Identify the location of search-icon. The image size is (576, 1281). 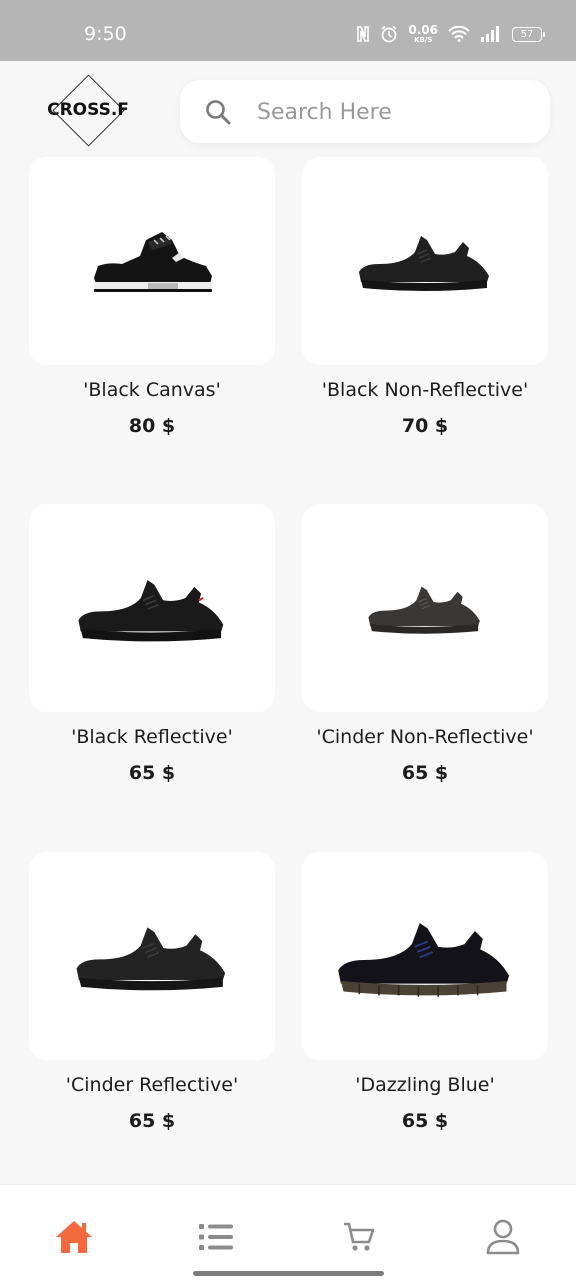
(218, 112).